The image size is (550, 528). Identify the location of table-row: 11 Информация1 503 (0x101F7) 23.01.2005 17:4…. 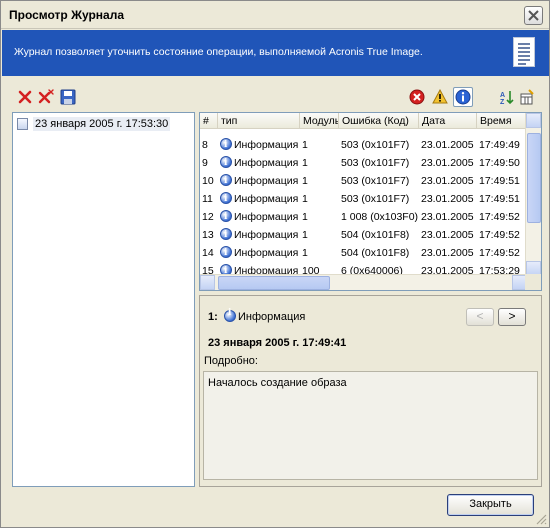
(363, 199).